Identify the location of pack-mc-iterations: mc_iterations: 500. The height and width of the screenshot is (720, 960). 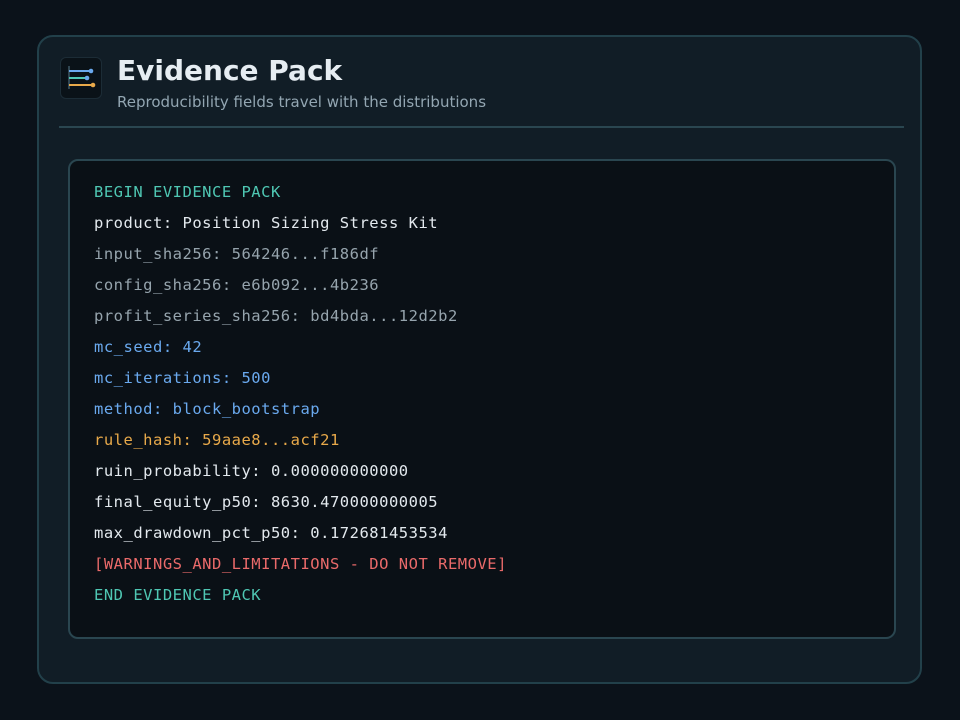
(182, 378).